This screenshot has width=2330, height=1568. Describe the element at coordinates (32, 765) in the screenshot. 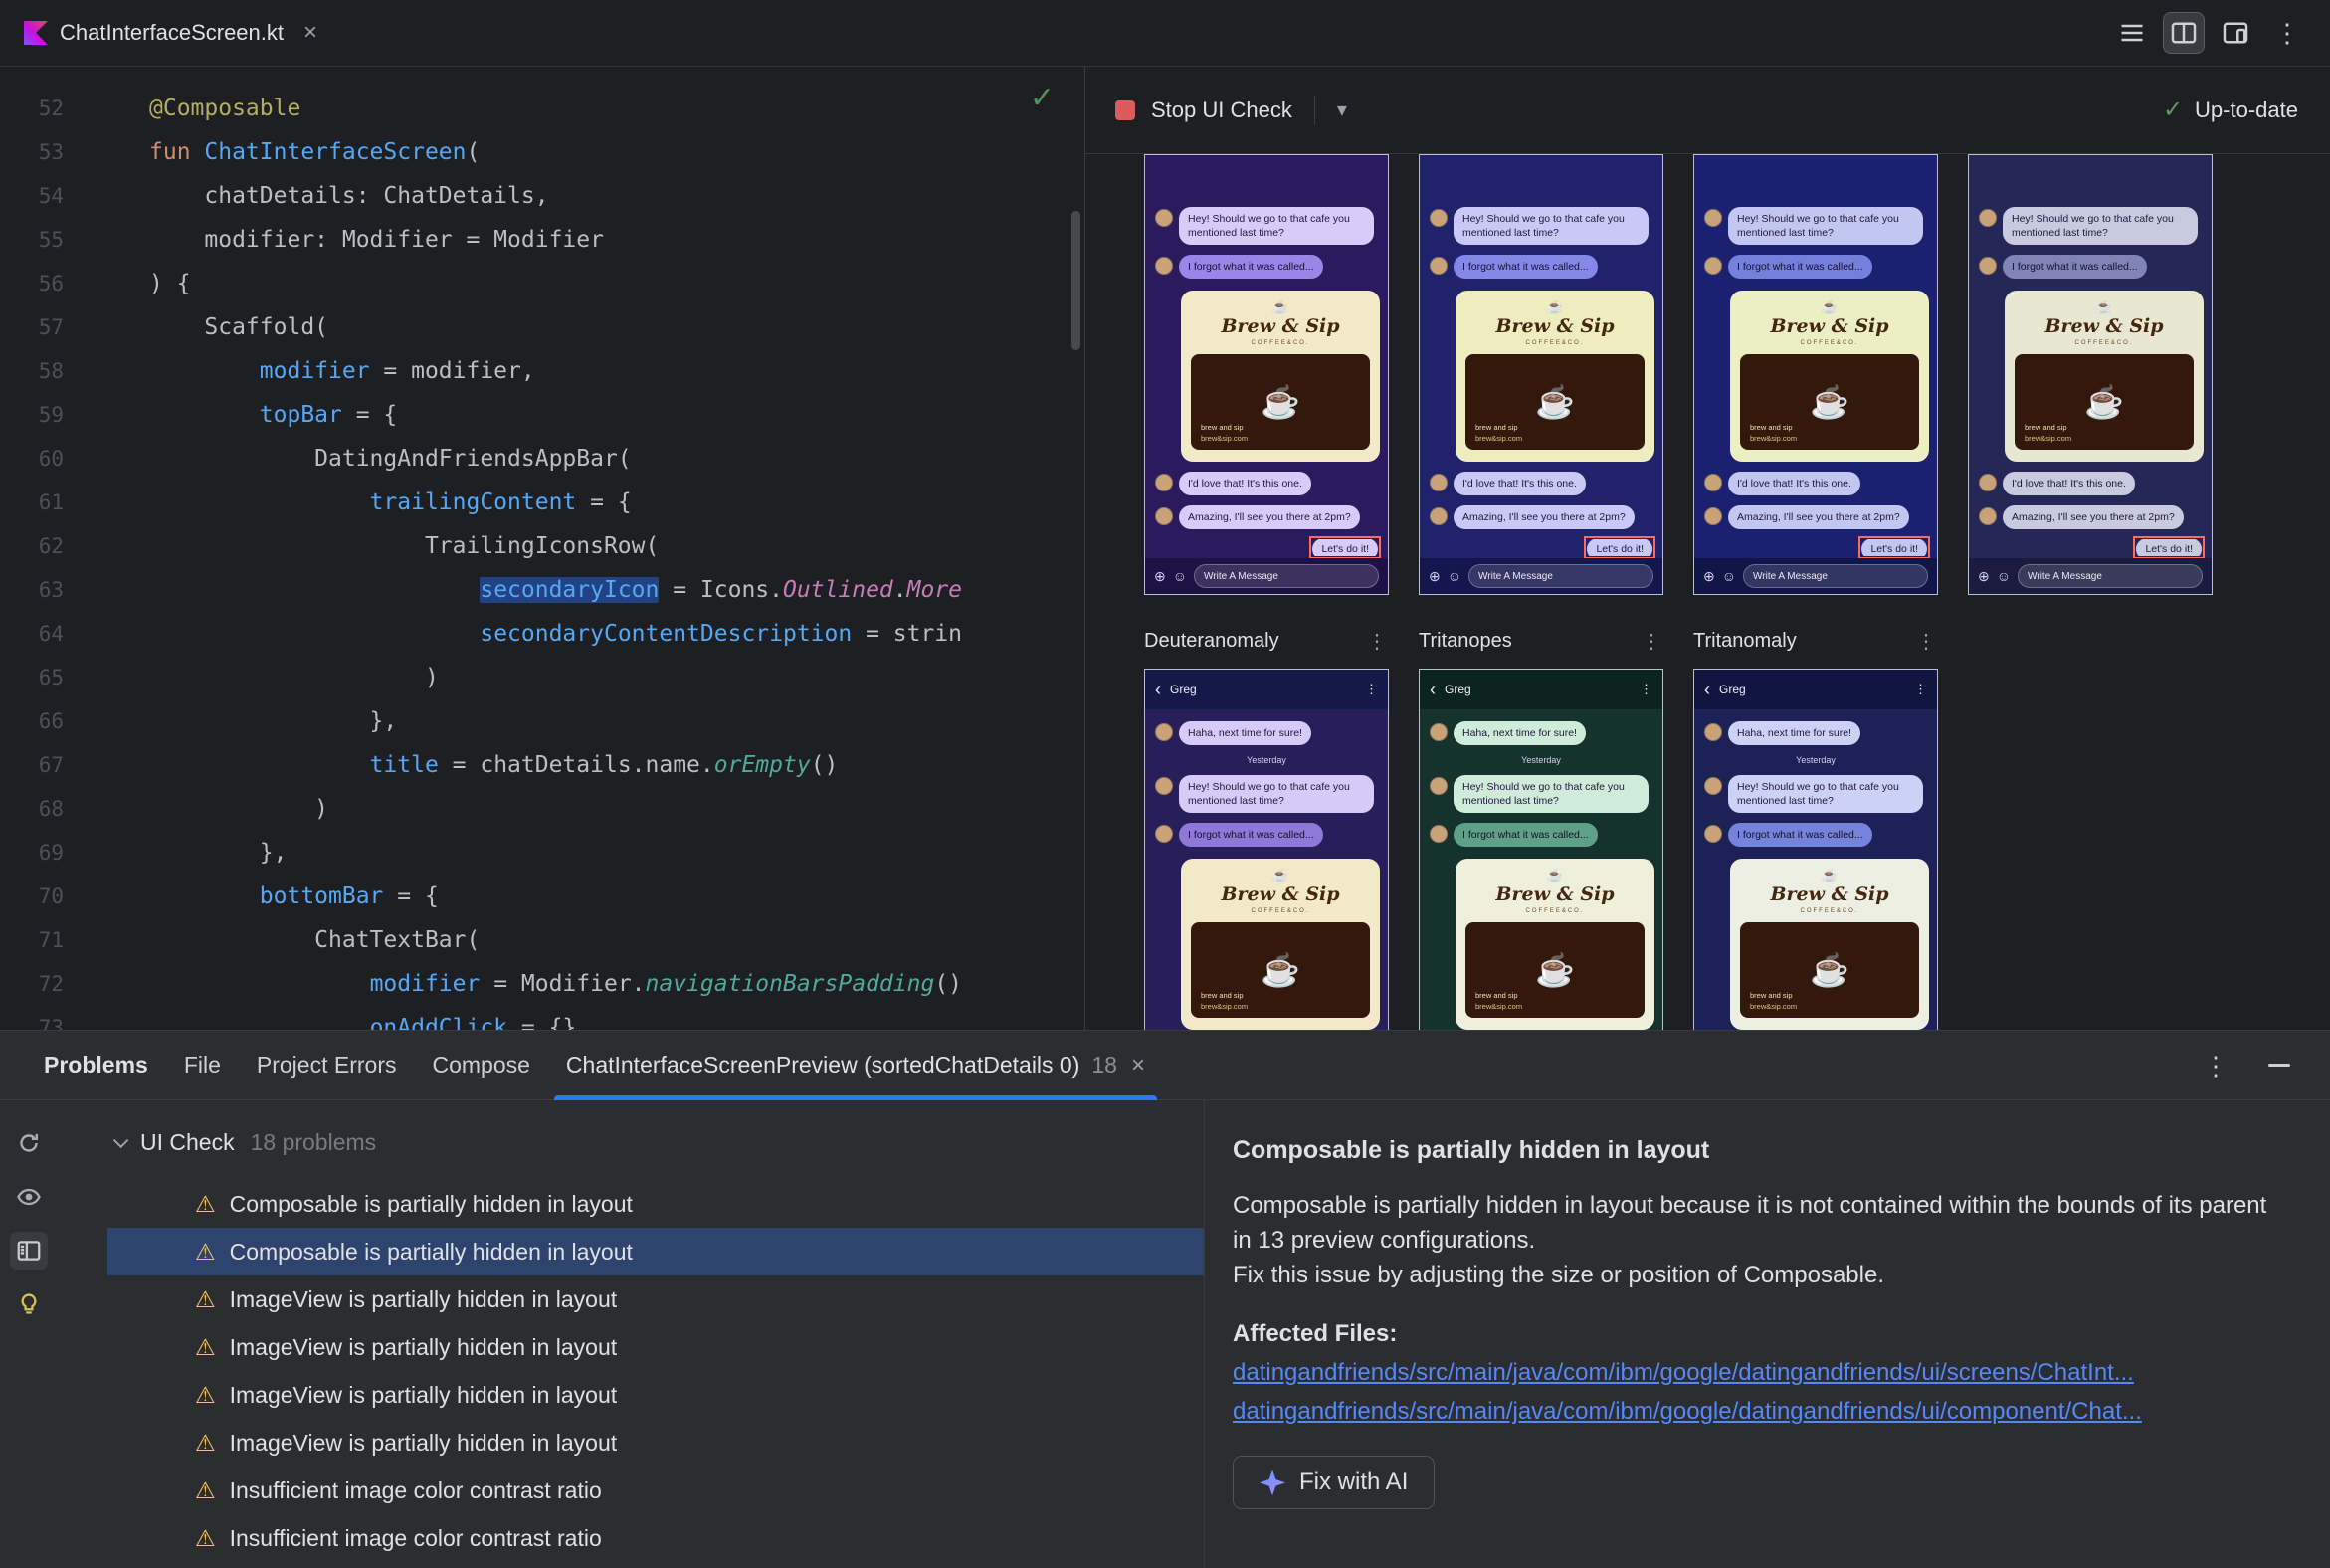

I see `line-number: 67` at that location.